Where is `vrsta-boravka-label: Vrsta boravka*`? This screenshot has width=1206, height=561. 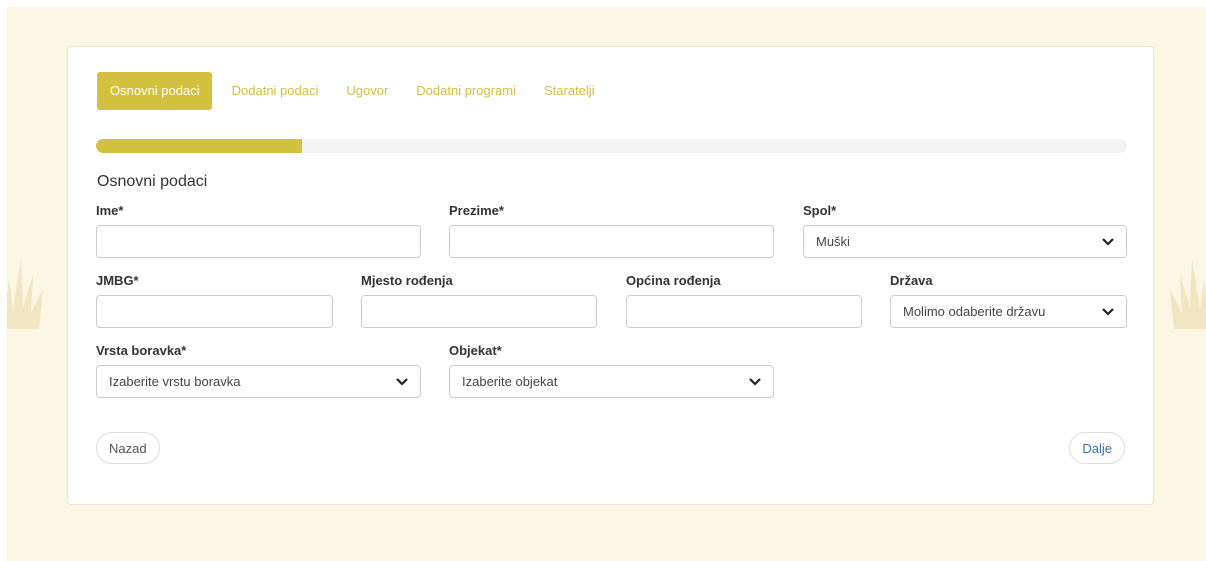
vrsta-boravka-label: Vrsta boravka* is located at coordinates (141, 350).